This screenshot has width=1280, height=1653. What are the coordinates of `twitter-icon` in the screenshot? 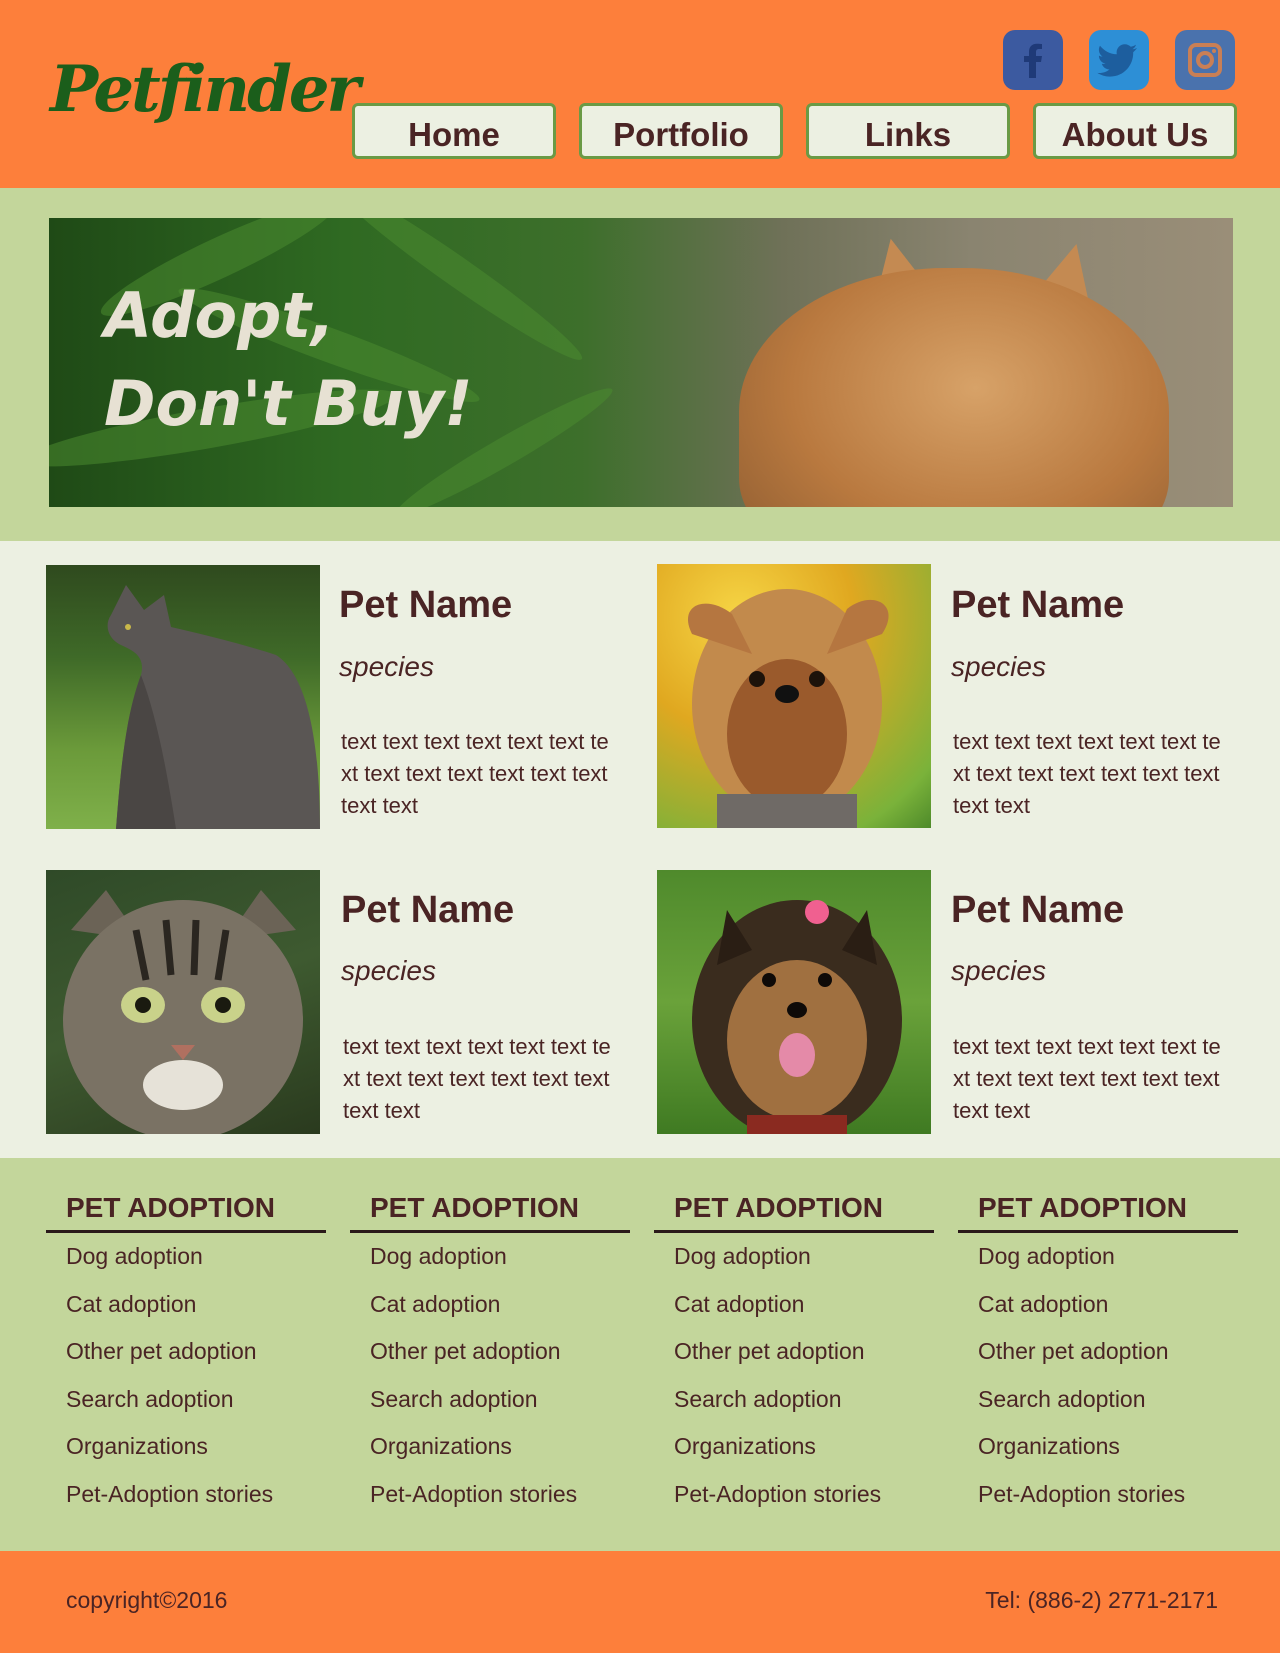 It's located at (1119, 60).